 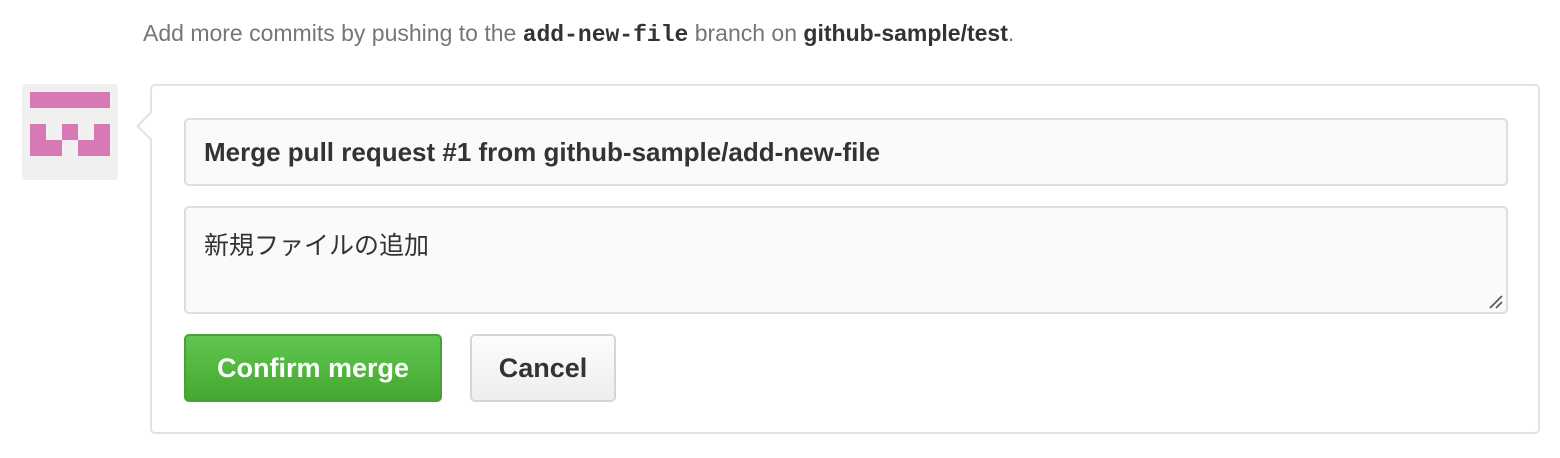 I want to click on identicon-icon, so click(x=70, y=124).